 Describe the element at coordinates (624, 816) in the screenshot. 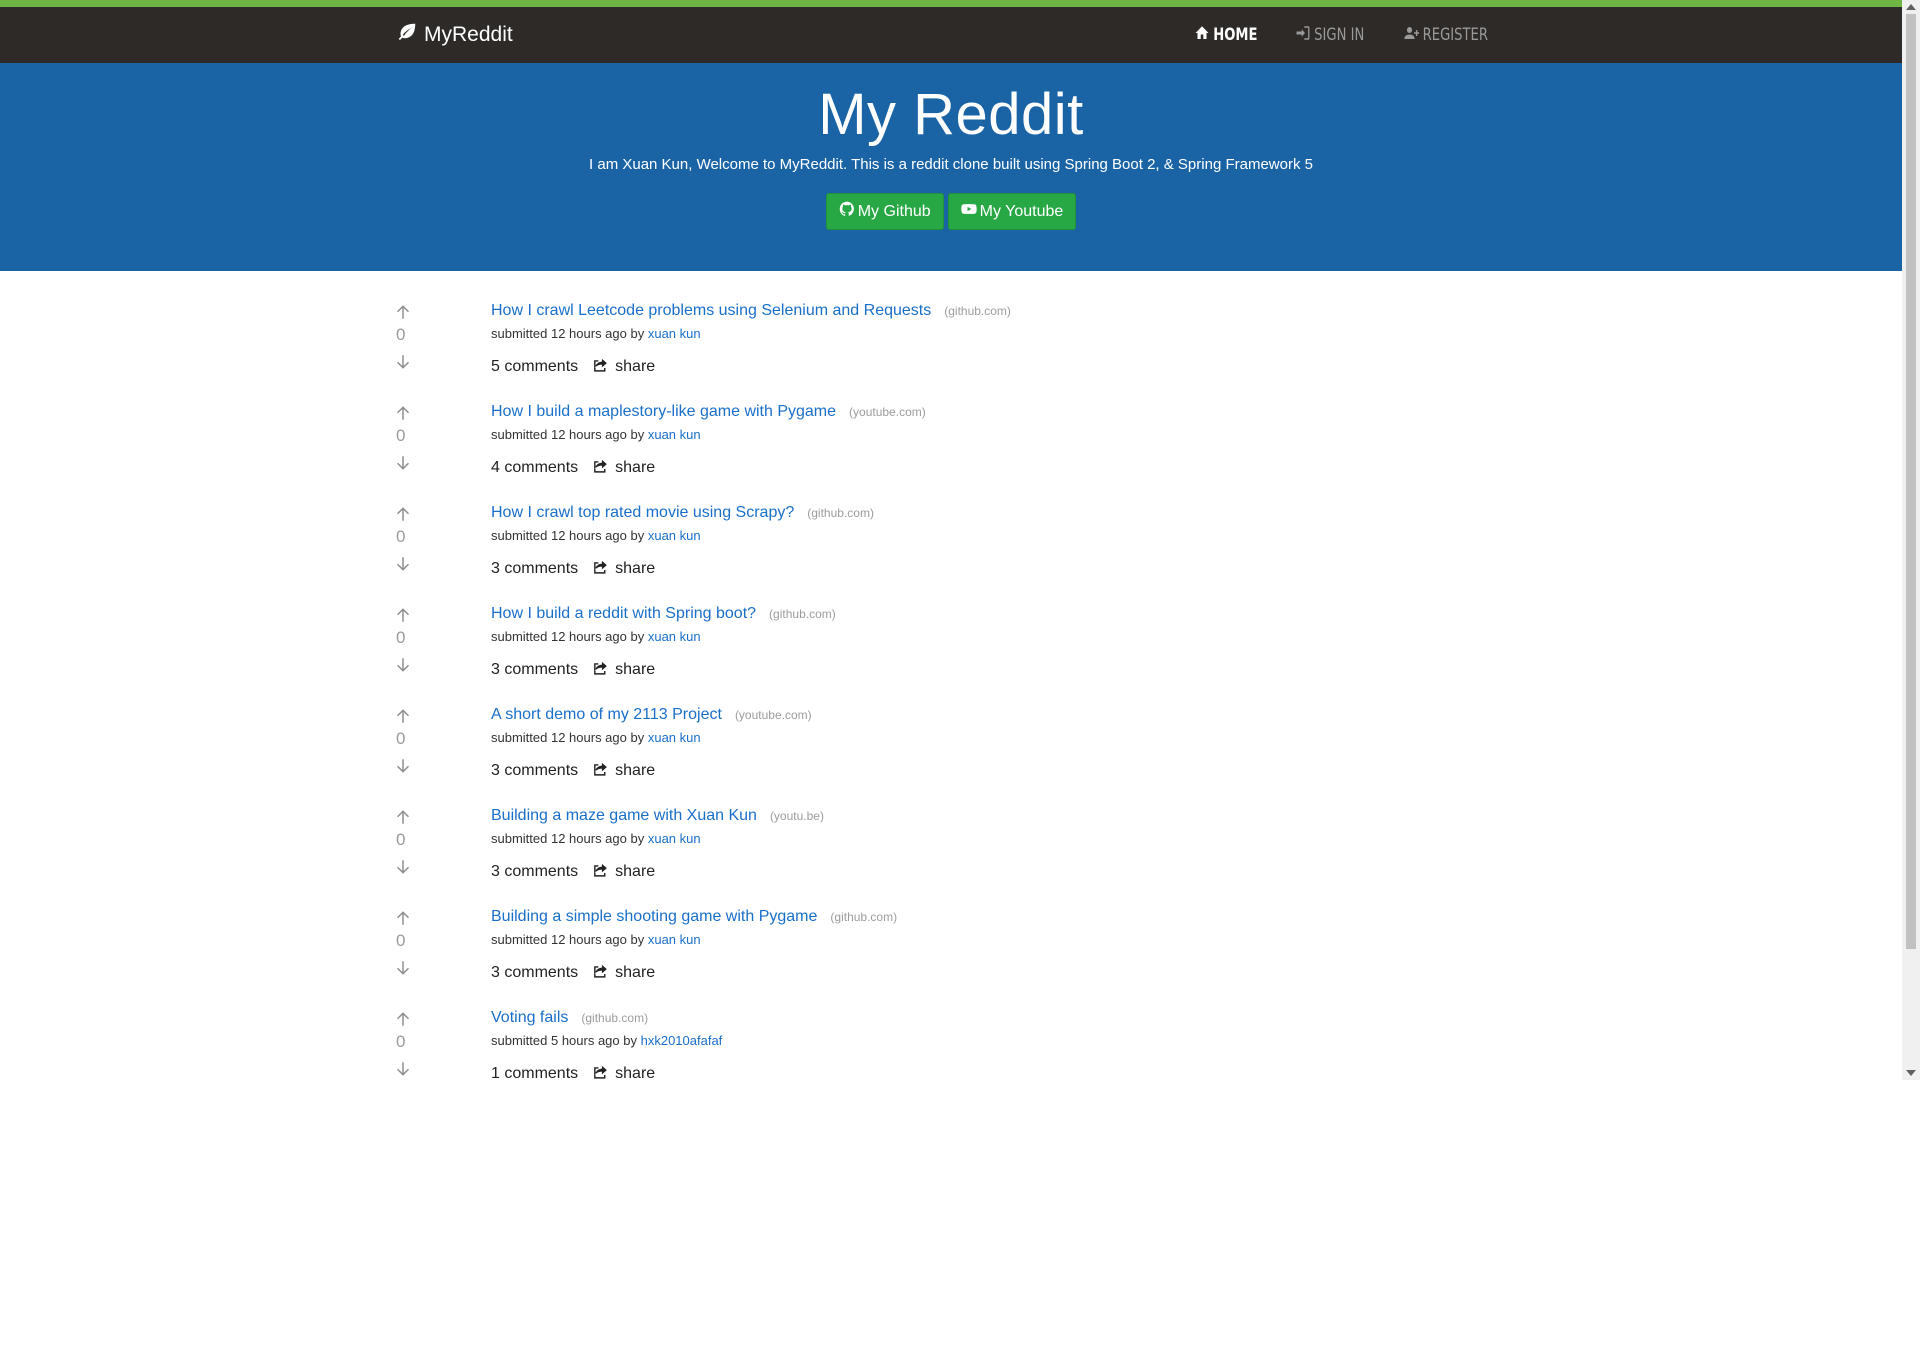

I see `post-title-link: Building a maze game with Xuan Kun` at that location.